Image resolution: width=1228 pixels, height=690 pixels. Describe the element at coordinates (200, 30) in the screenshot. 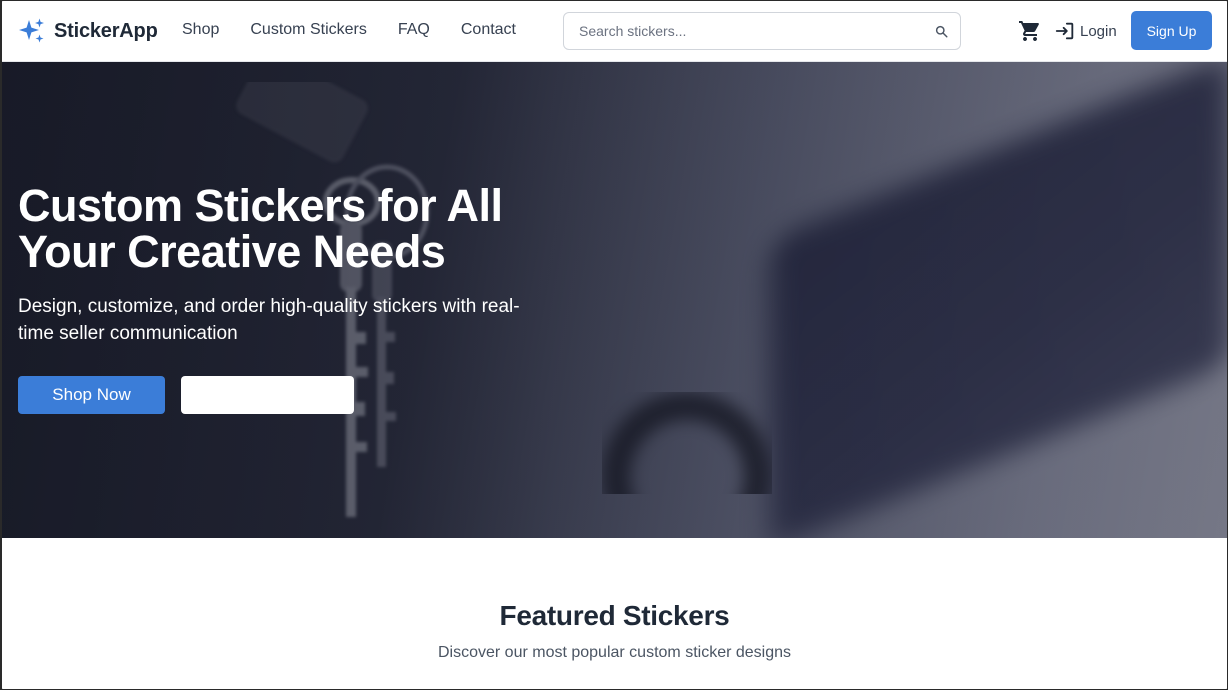

I see `nav-link-shop: Shop` at that location.